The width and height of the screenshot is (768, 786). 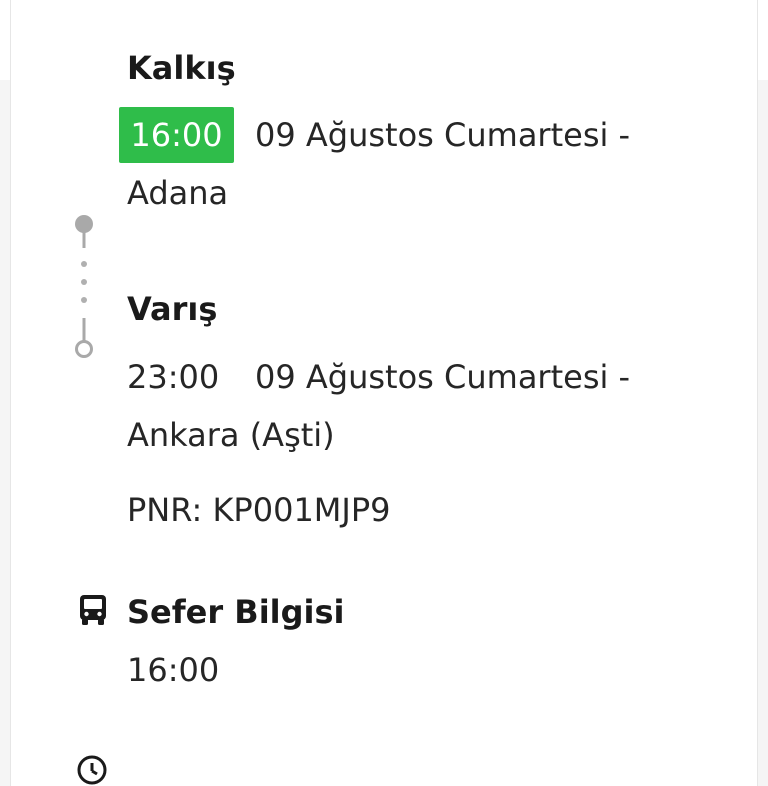 I want to click on trip-info-heading: Sefer Bilgisi, so click(x=236, y=612).